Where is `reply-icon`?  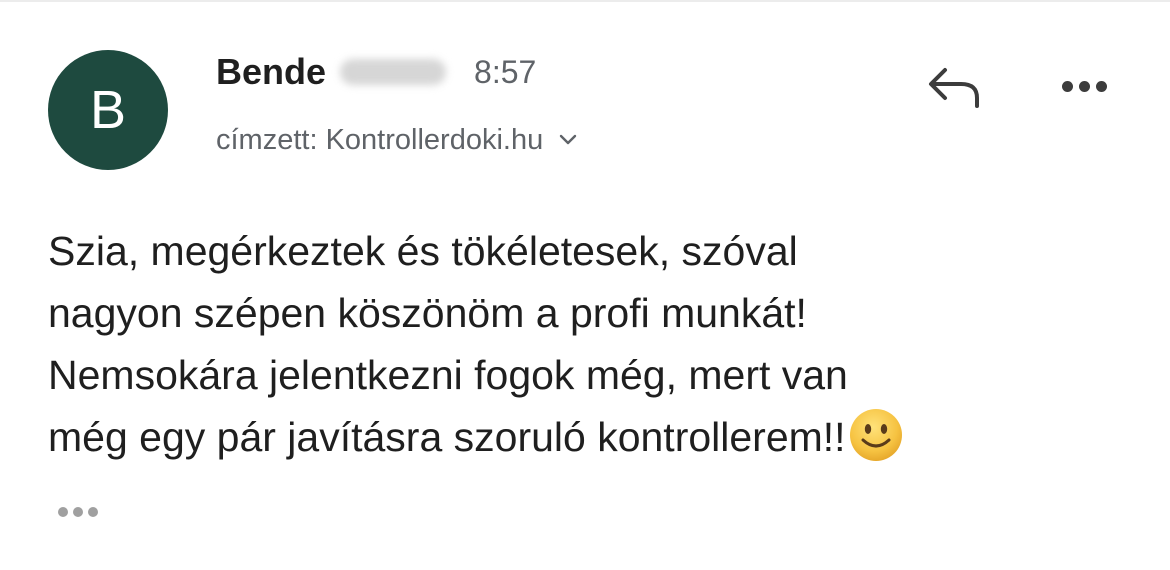 reply-icon is located at coordinates (954, 88).